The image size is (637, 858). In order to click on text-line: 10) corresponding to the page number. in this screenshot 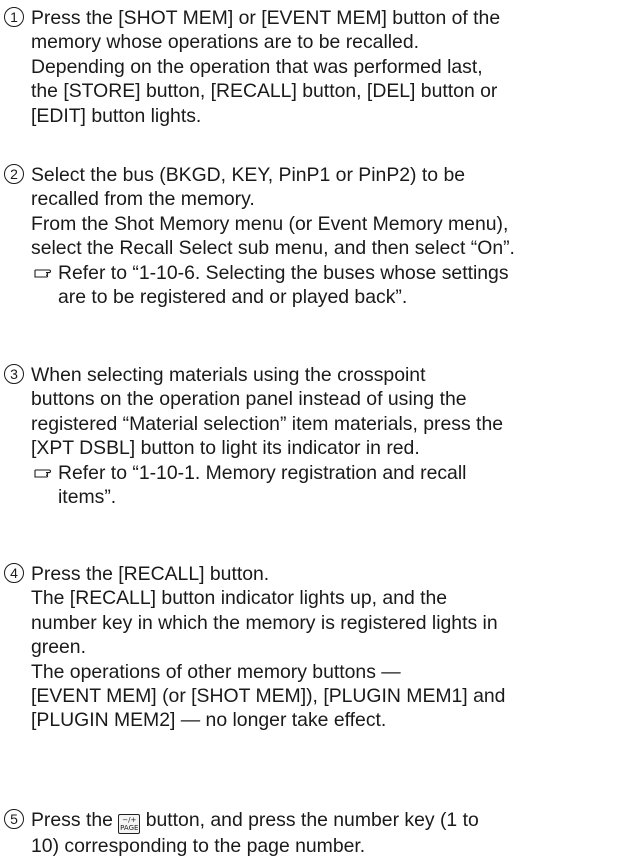, I will do `click(198, 846)`.